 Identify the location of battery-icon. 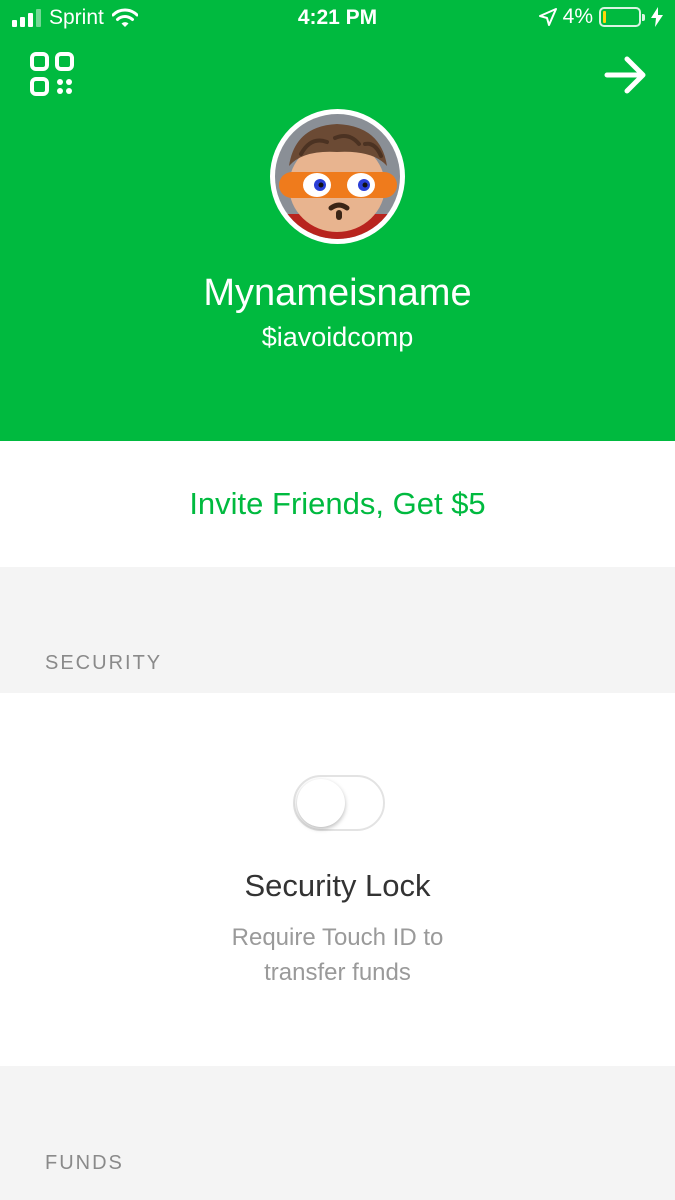
(622, 17).